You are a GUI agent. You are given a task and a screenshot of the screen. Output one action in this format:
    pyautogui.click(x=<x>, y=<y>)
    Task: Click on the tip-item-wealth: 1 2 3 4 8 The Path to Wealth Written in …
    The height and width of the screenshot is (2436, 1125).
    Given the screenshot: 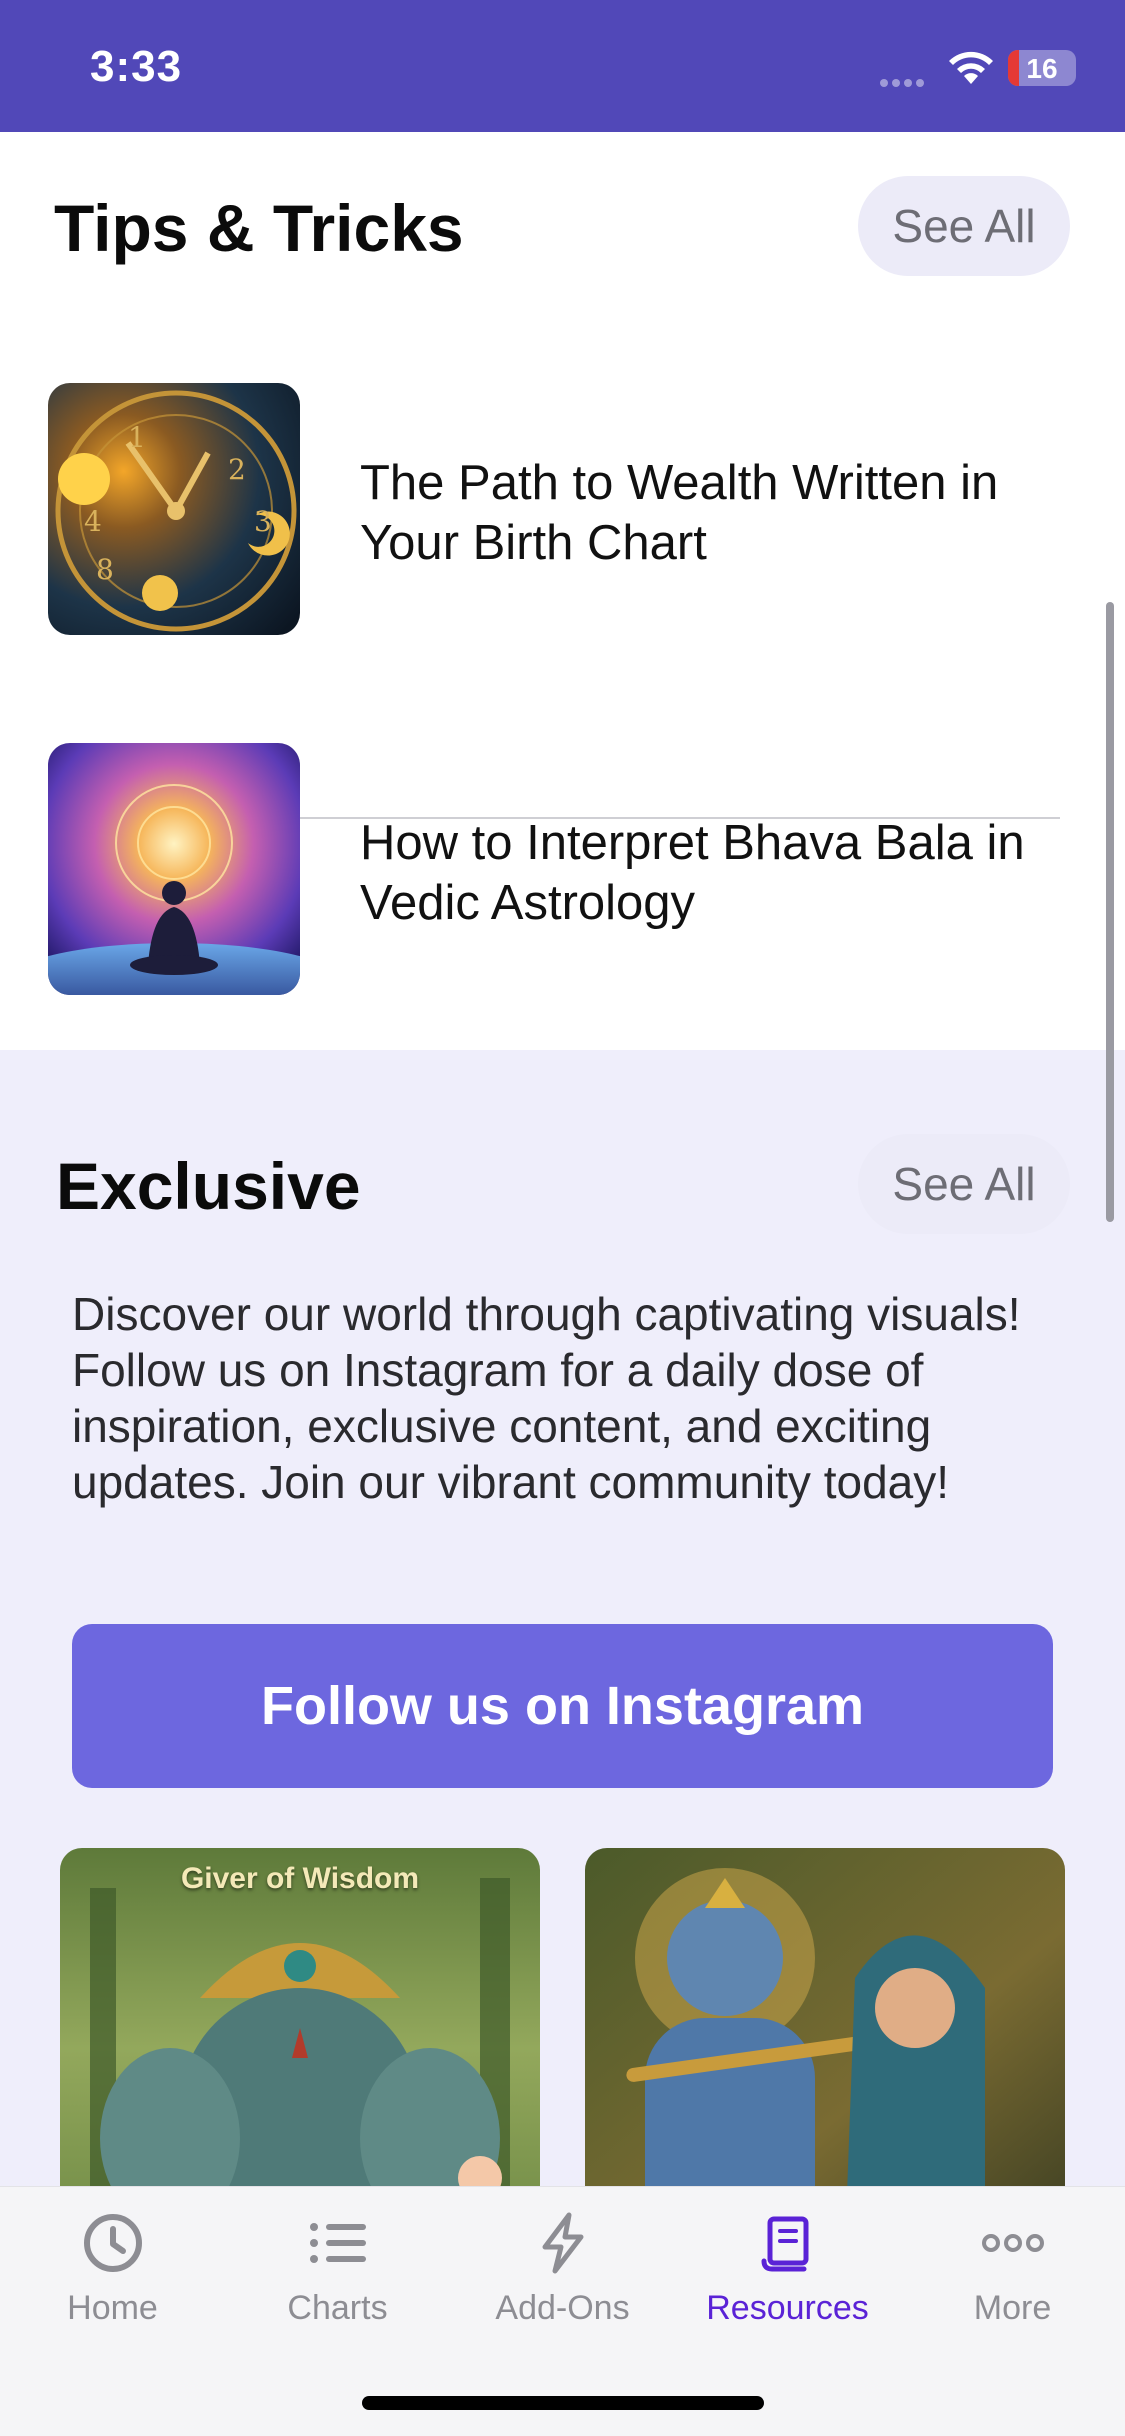 What is the action you would take?
    pyautogui.click(x=568, y=509)
    